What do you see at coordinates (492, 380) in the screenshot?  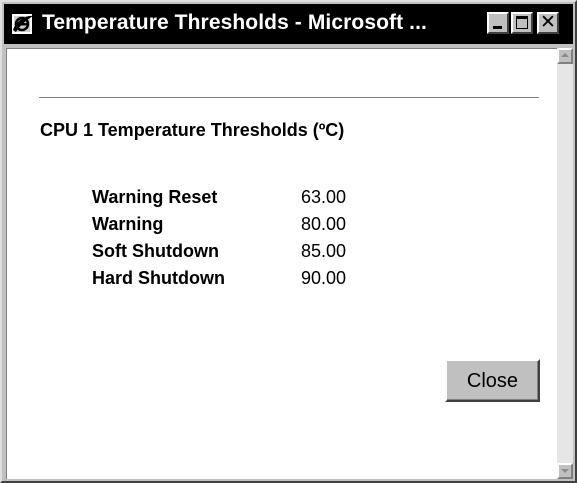 I see `close-button: Close` at bounding box center [492, 380].